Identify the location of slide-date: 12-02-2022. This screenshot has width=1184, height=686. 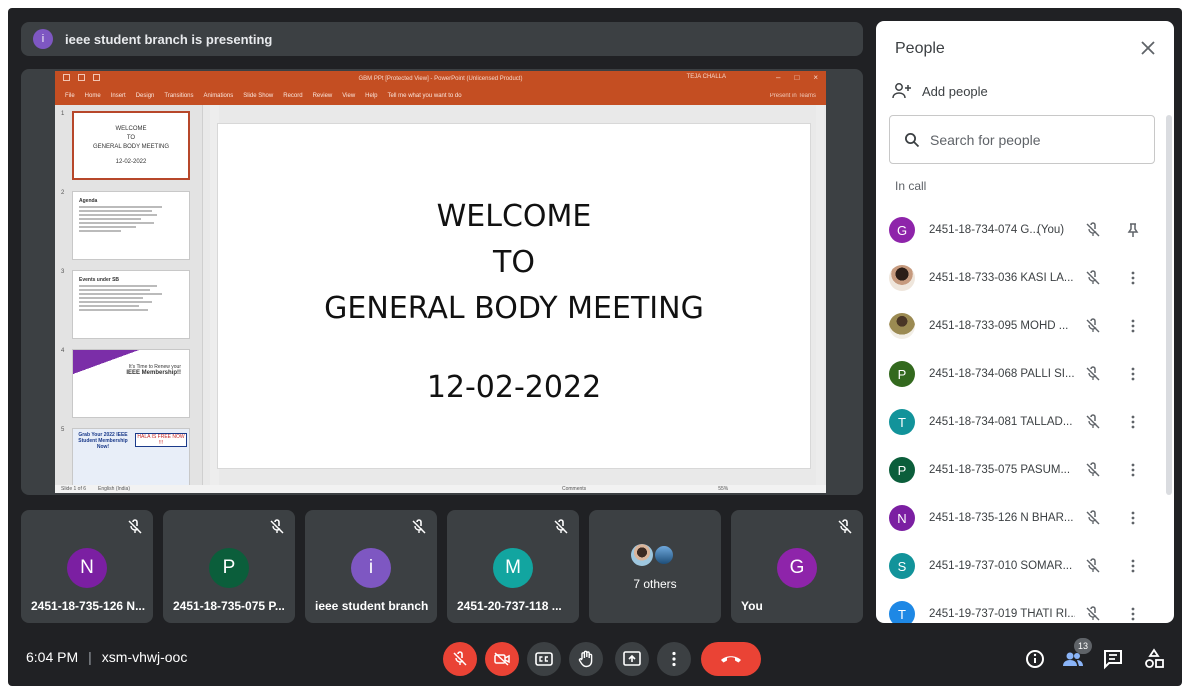
(514, 387).